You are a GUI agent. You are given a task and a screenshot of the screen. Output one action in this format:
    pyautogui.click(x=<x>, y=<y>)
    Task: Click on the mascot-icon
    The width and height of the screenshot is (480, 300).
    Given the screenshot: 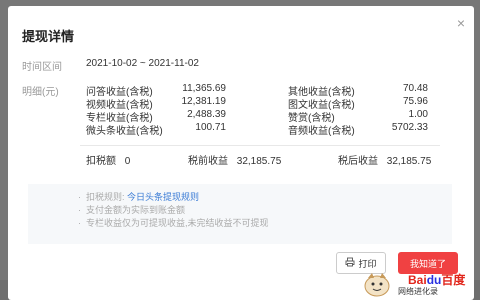 What is the action you would take?
    pyautogui.click(x=377, y=284)
    